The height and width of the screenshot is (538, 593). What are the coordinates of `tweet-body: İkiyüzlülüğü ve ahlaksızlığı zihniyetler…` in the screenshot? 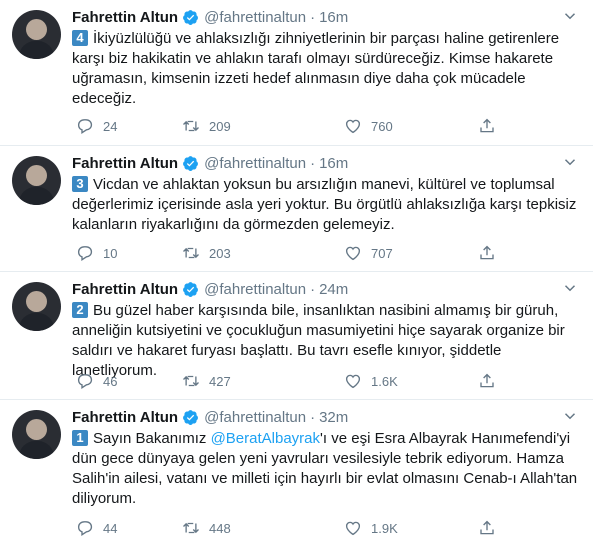 It's located at (316, 68).